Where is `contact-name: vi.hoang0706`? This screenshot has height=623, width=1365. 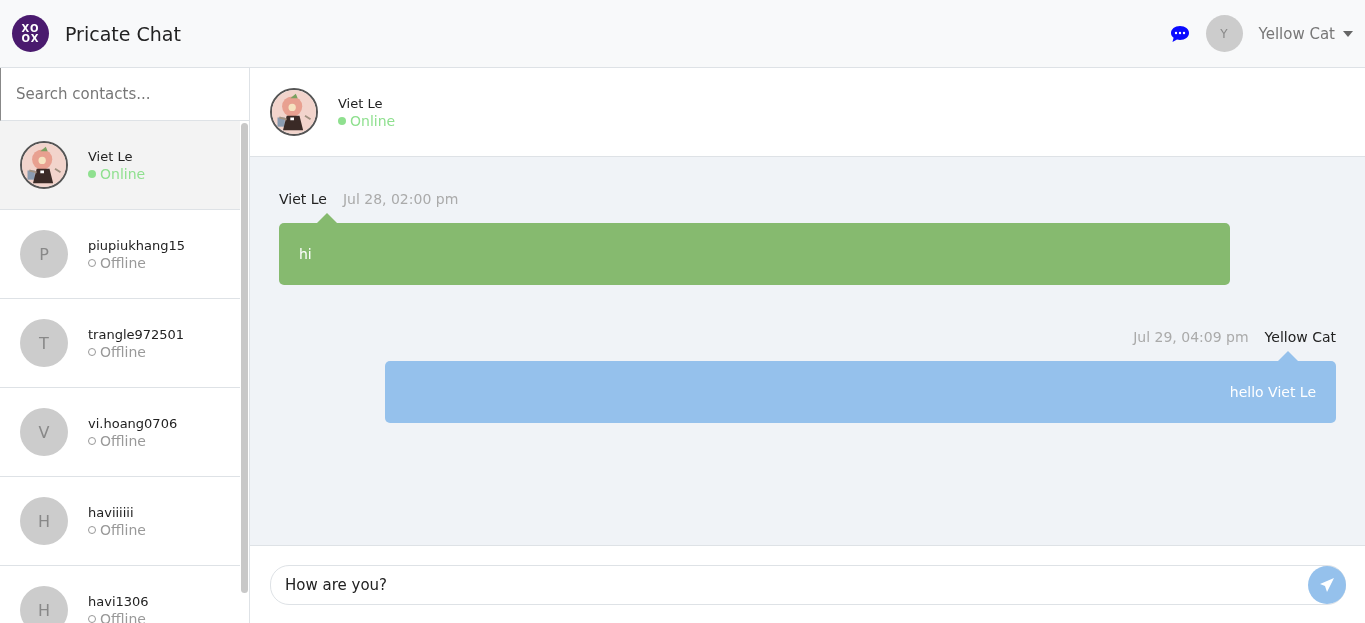
contact-name: vi.hoang0706 is located at coordinates (133, 423).